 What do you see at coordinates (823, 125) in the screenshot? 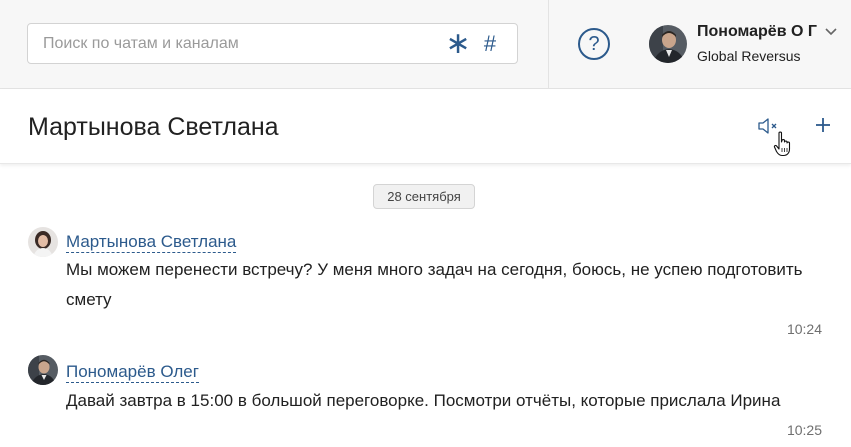
I see `plus-icon` at bounding box center [823, 125].